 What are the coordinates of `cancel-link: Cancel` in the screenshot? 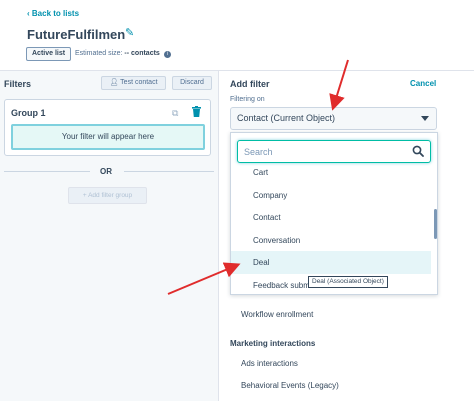 It's located at (423, 83).